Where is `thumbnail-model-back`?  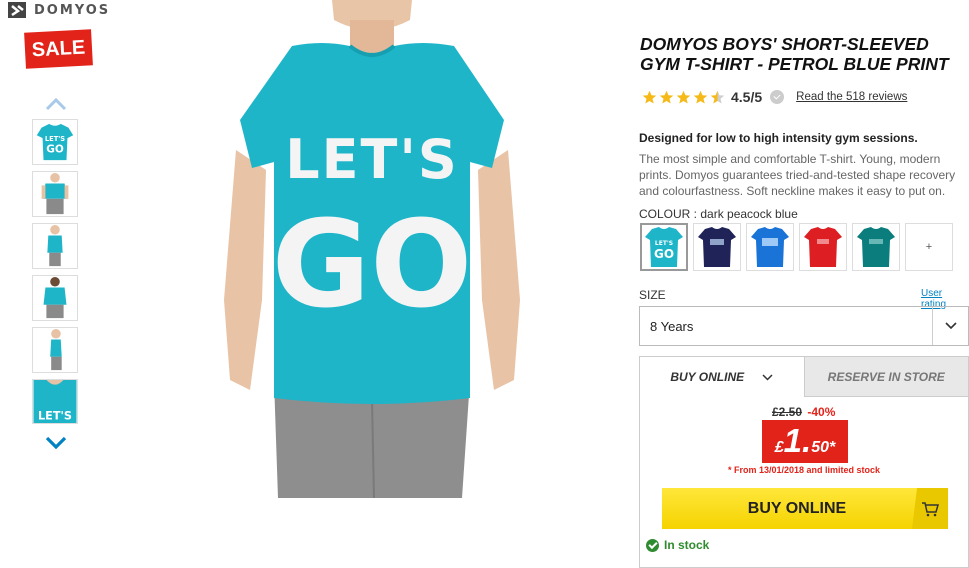
thumbnail-model-back is located at coordinates (55, 298).